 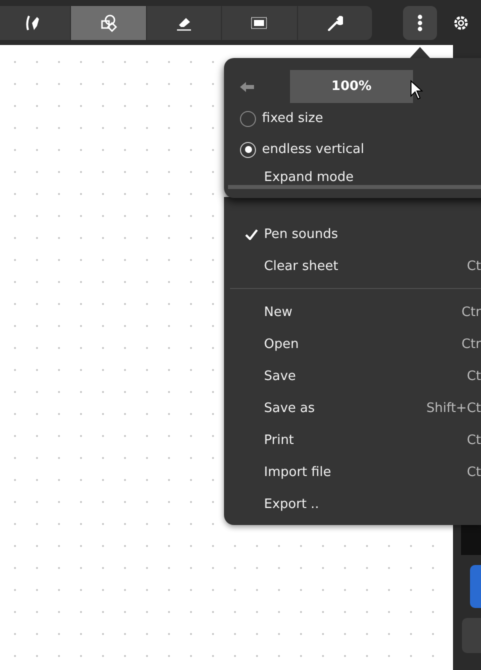 I want to click on expand-mode-label: Expand mode, so click(x=309, y=177).